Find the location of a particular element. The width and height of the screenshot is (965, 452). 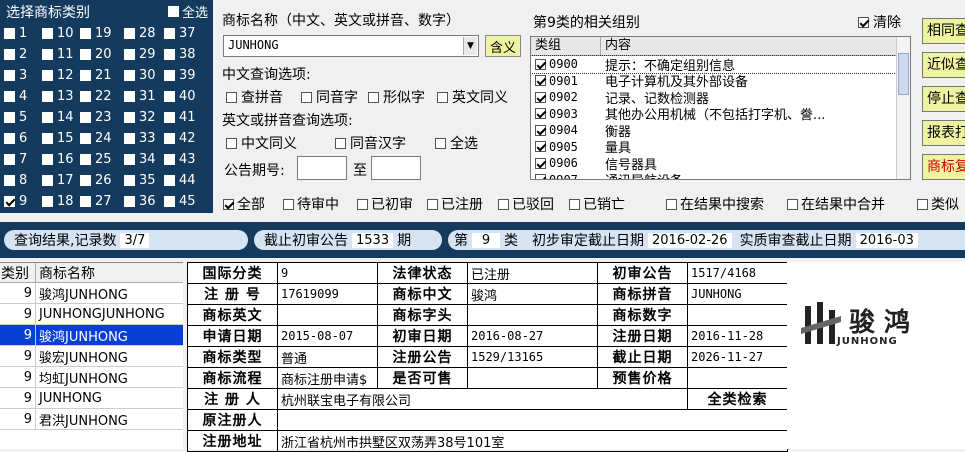

class-option-40: 40 is located at coordinates (186, 96).